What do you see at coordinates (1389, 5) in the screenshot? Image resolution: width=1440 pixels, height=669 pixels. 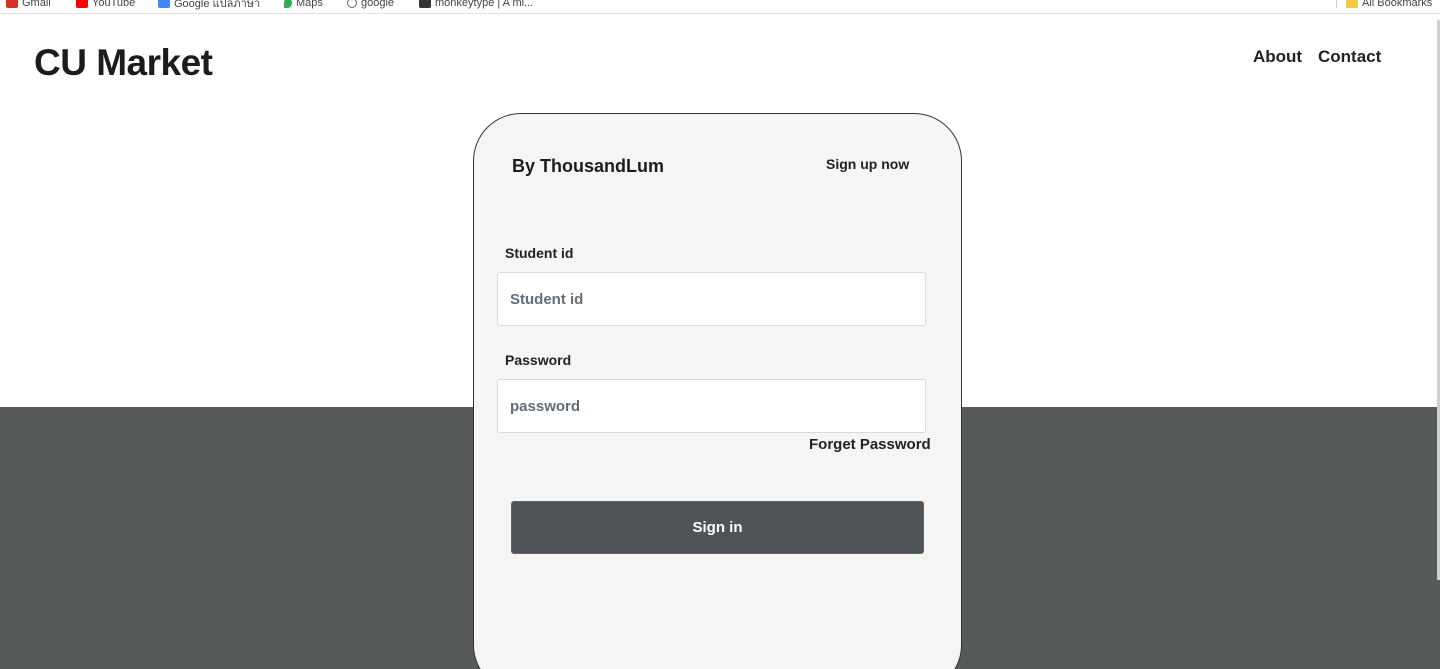 I see `bookmark-all-bookmarks: All Bookmarks` at bounding box center [1389, 5].